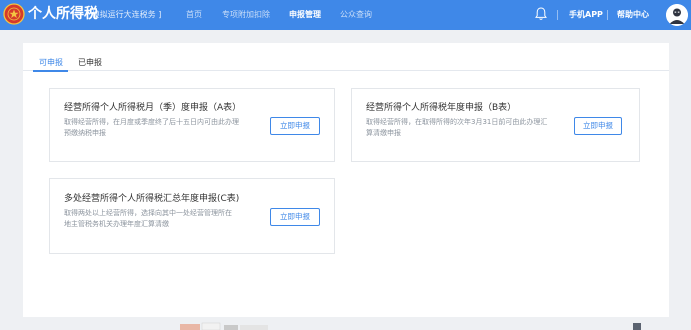  Describe the element at coordinates (633, 15) in the screenshot. I see `help-center-link: 帮助中心` at that location.